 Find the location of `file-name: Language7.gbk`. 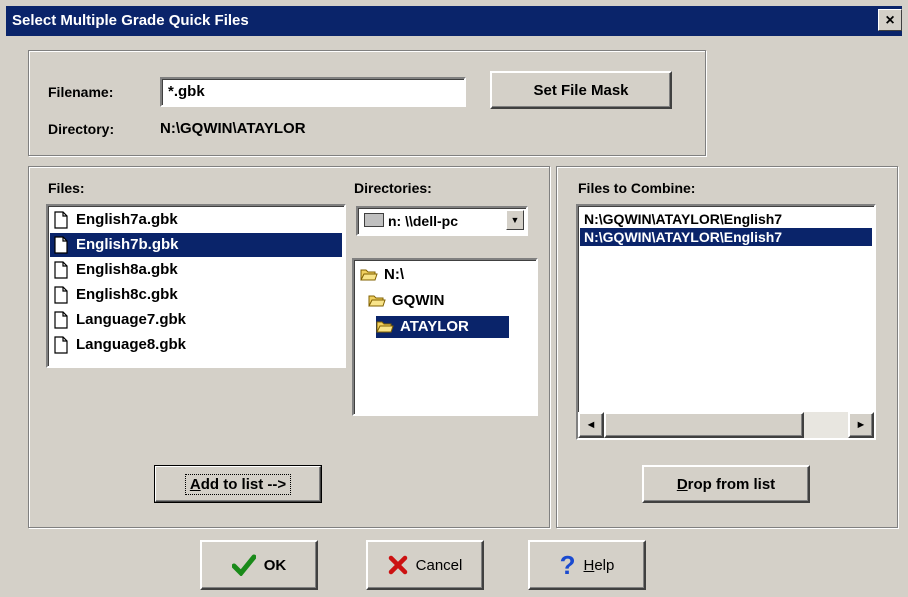

file-name: Language7.gbk is located at coordinates (131, 319).